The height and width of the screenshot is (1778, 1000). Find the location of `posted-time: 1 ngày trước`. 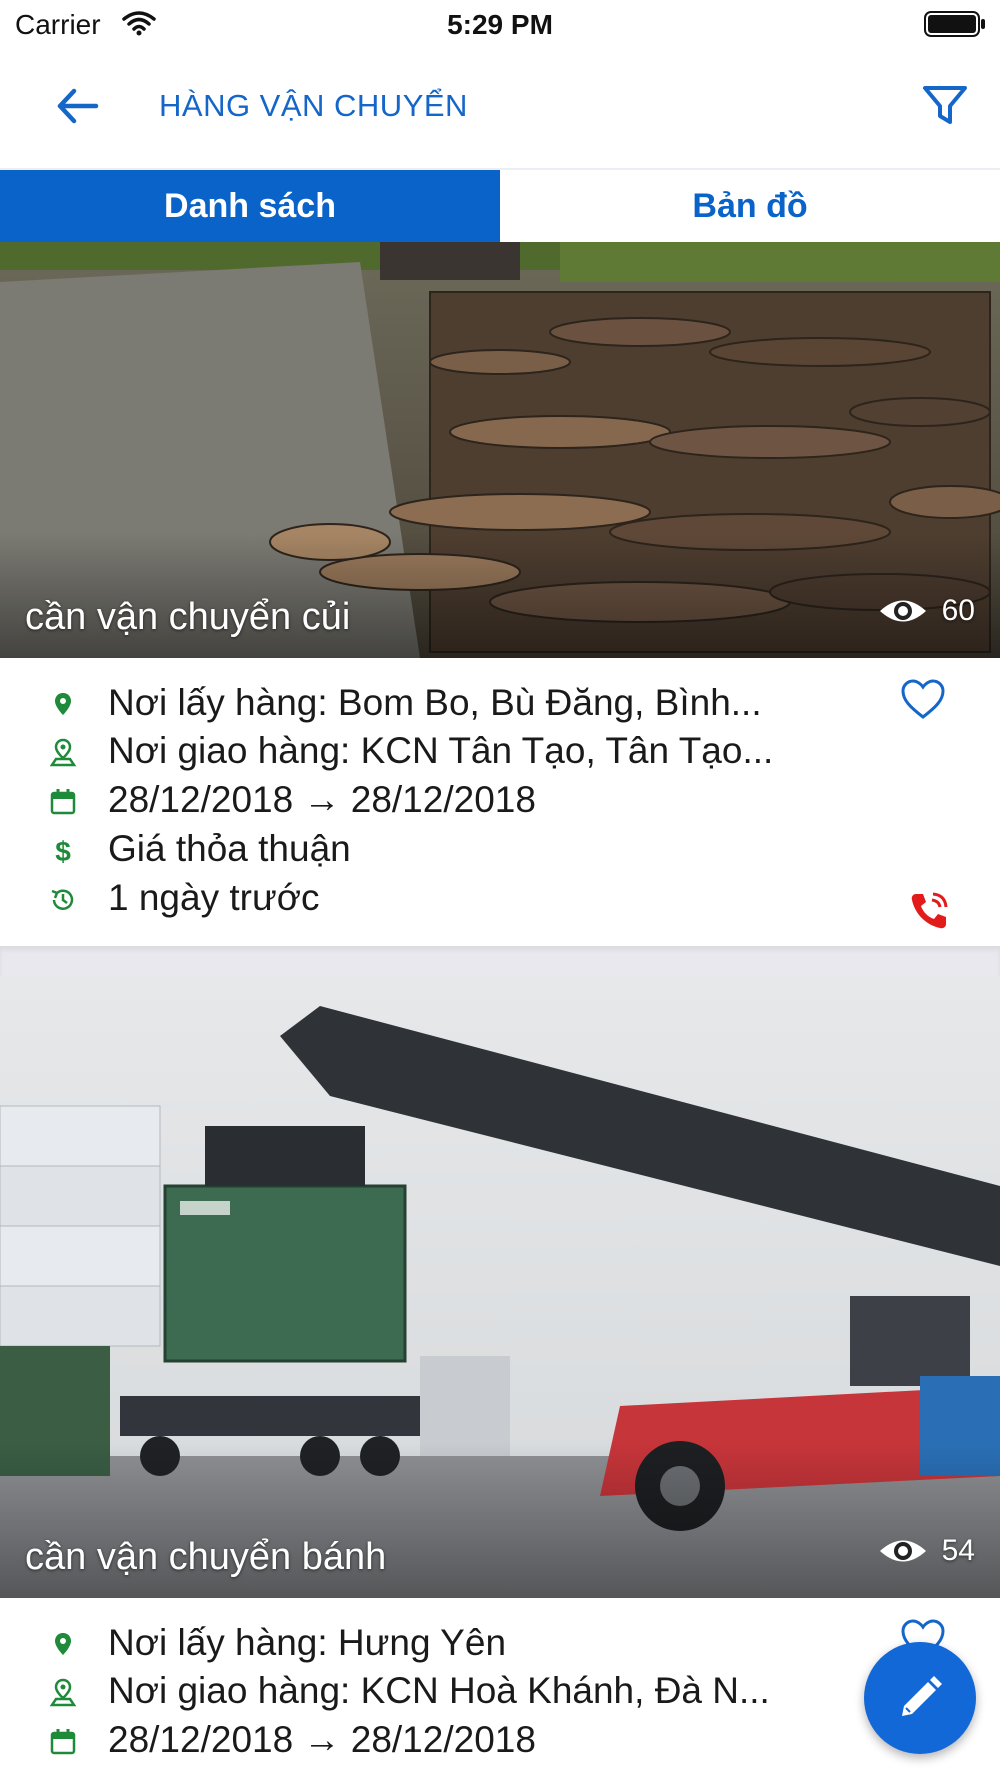

posted-time: 1 ngày trước is located at coordinates (214, 897).